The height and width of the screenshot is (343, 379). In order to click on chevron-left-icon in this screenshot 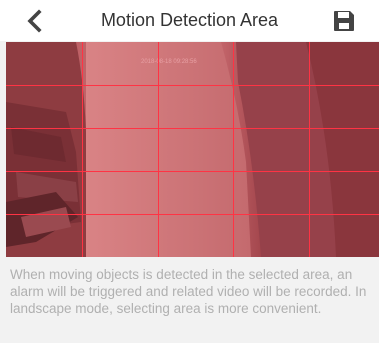, I will do `click(34, 21)`.